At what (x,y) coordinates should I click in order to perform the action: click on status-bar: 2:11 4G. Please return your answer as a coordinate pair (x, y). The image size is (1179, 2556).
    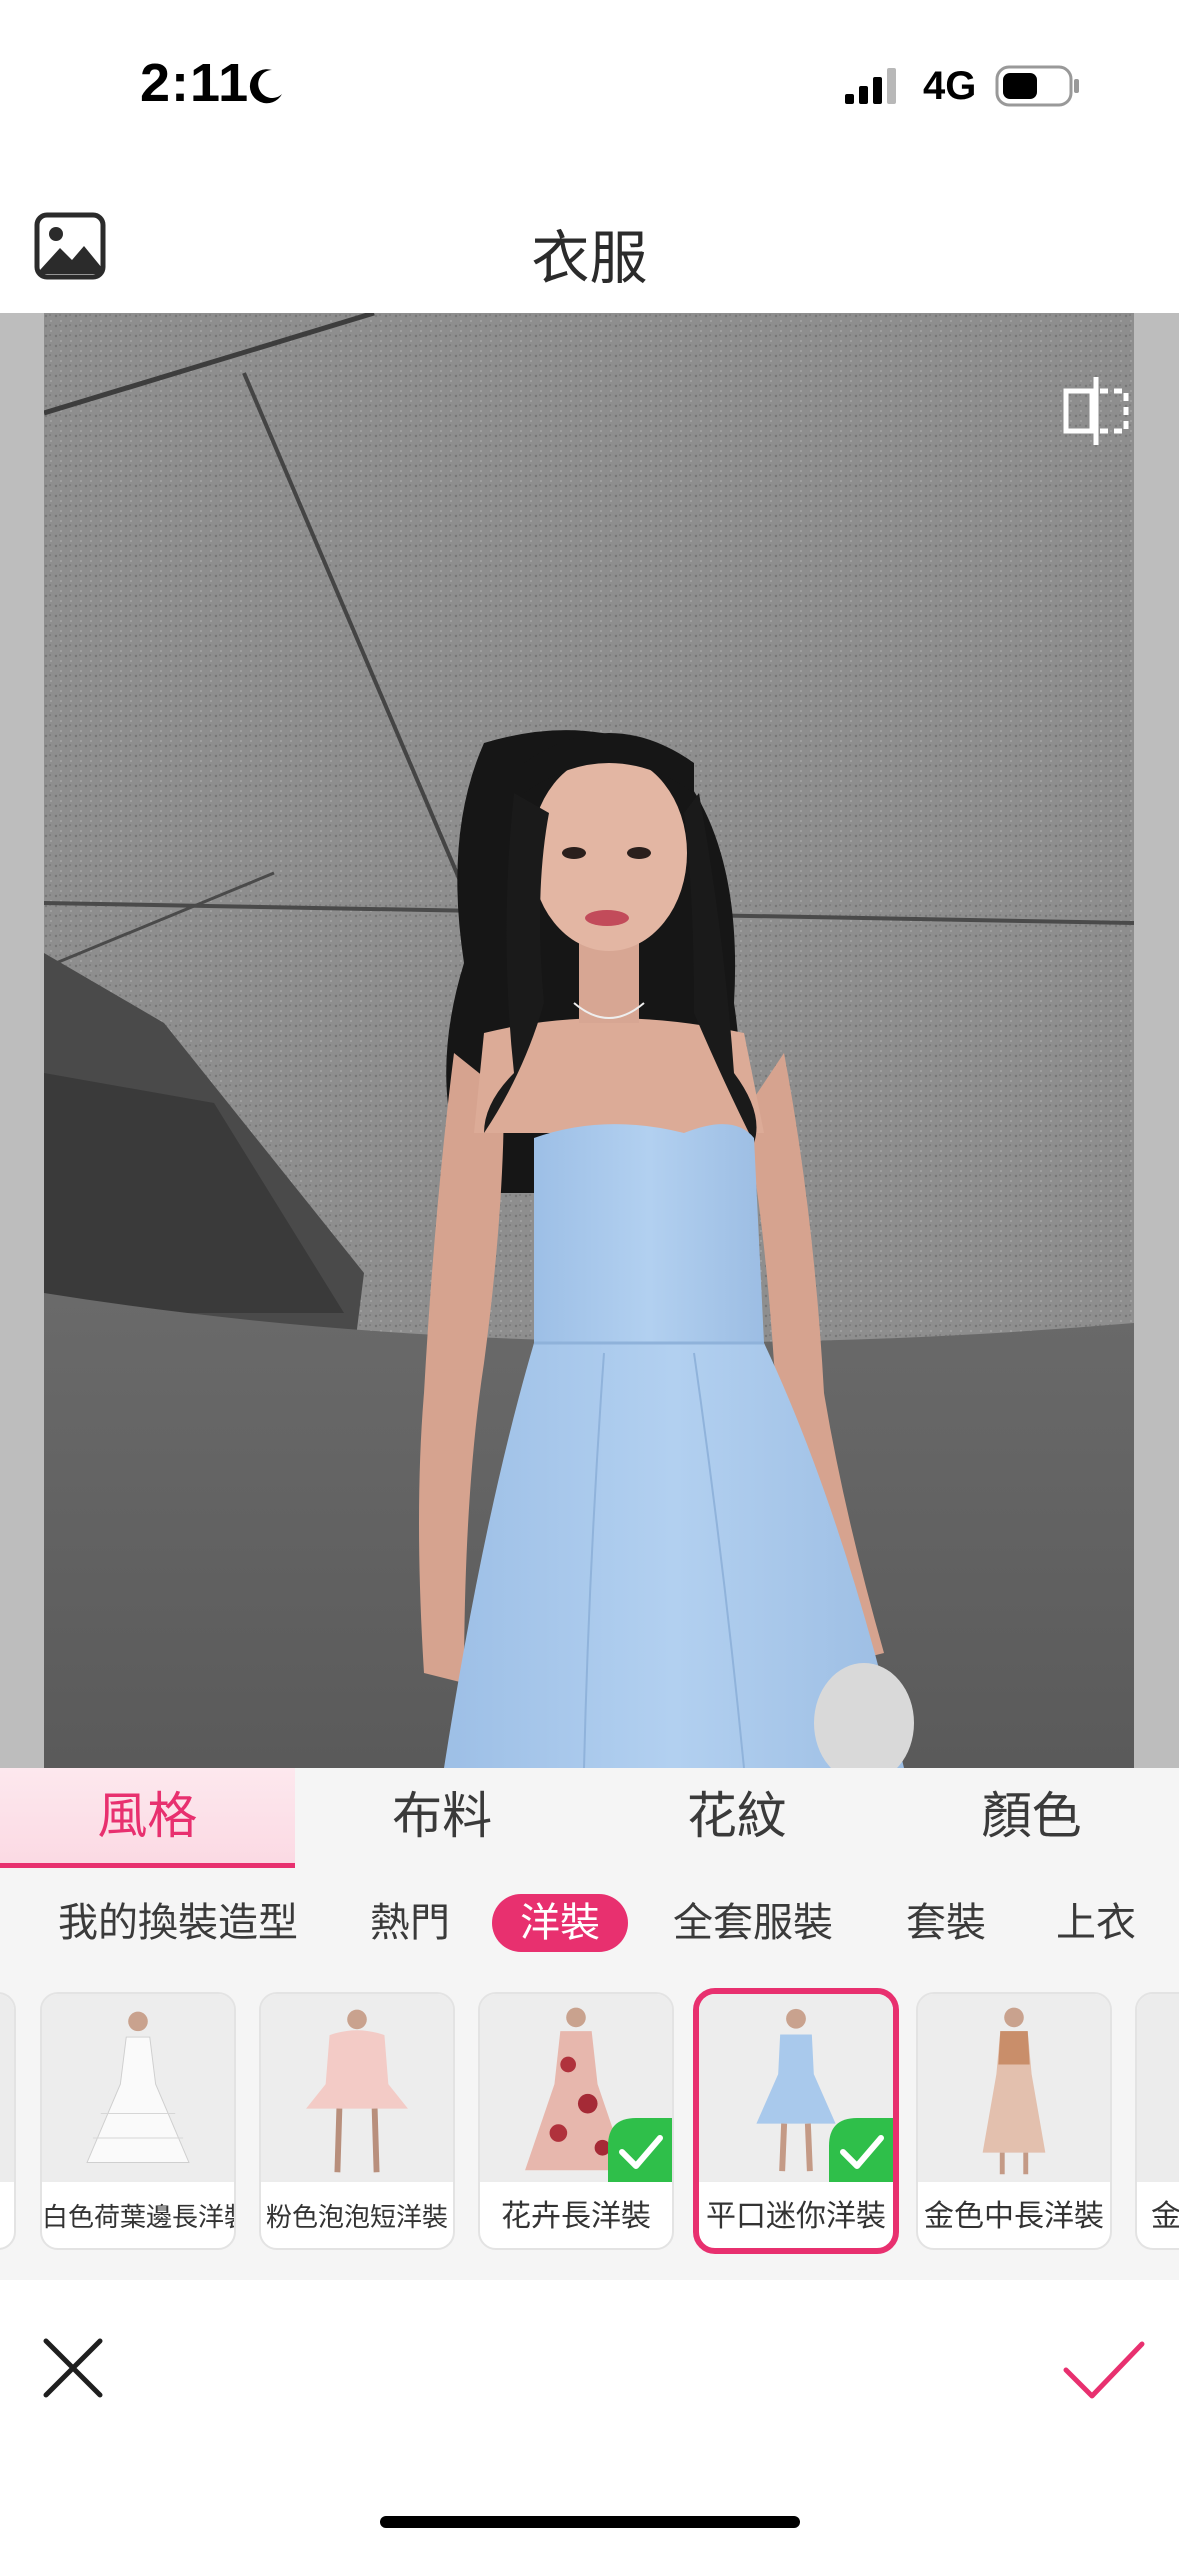
    Looking at the image, I should click on (589, 87).